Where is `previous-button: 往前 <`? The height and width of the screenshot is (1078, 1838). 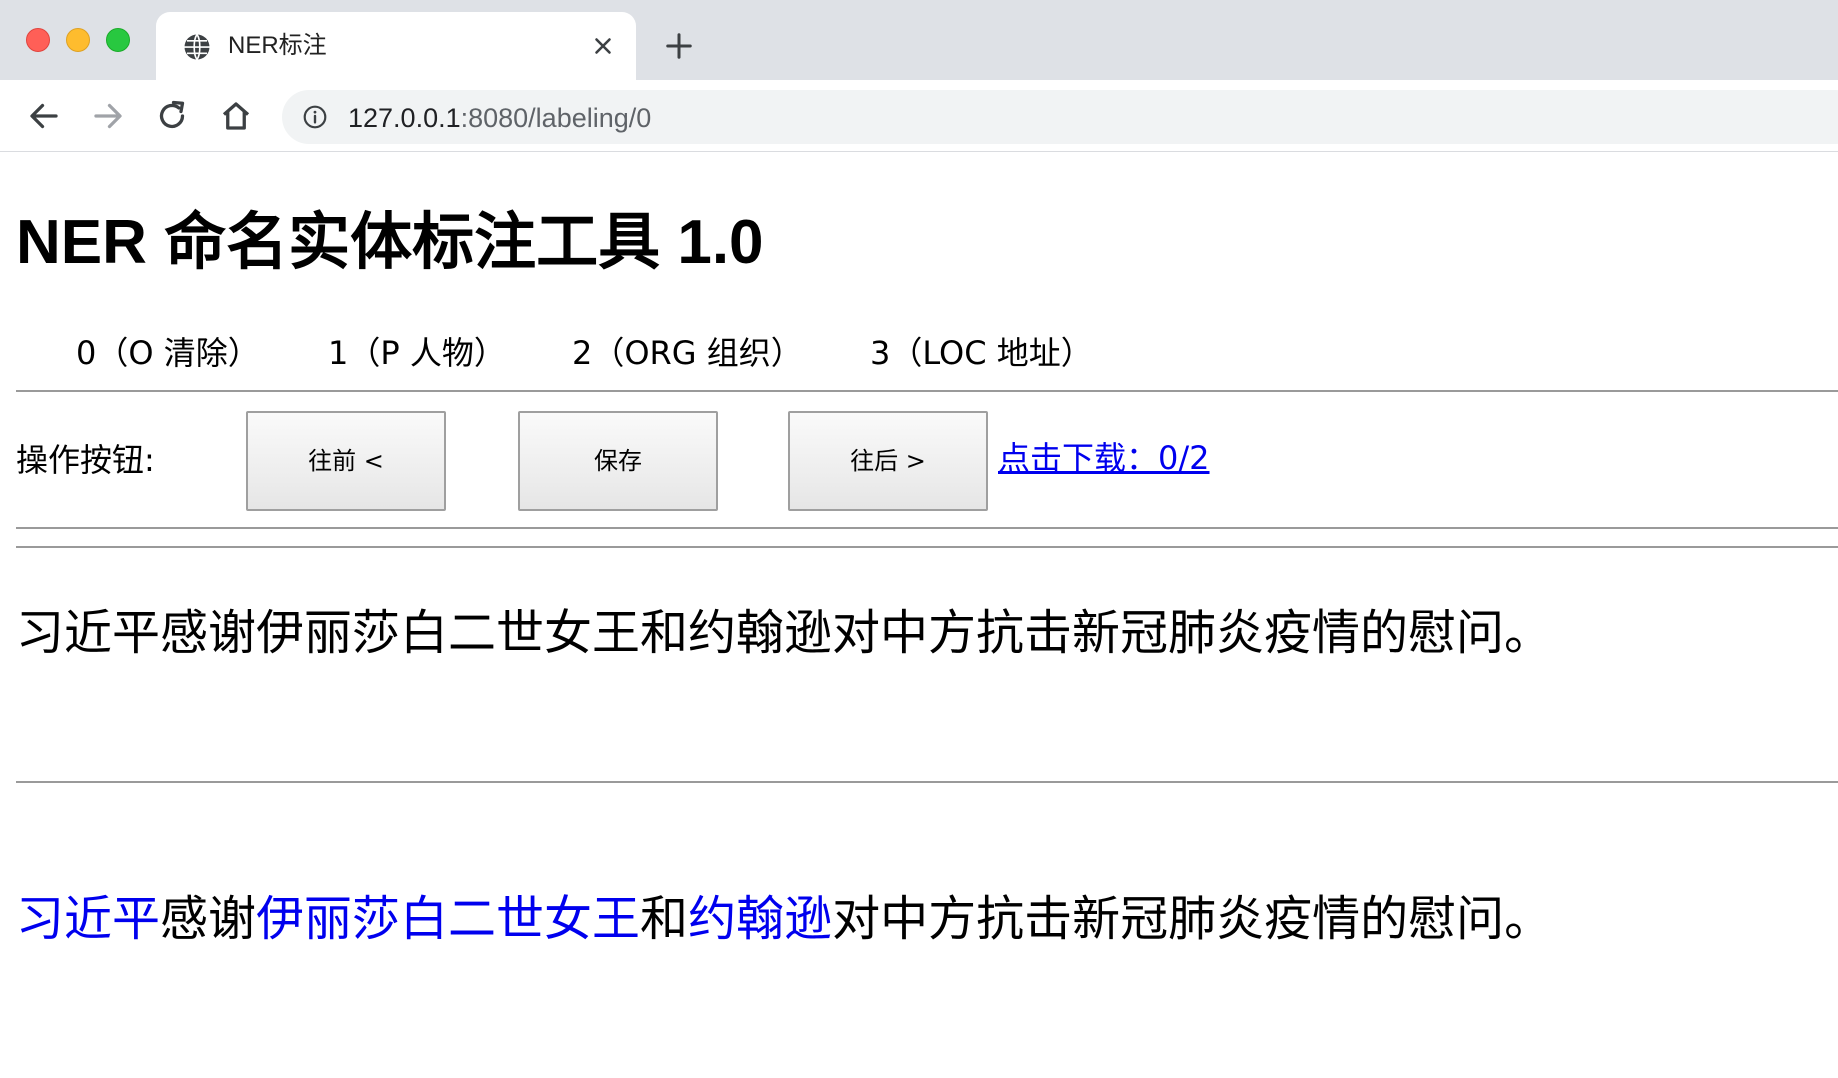 previous-button: 往前 < is located at coordinates (346, 461).